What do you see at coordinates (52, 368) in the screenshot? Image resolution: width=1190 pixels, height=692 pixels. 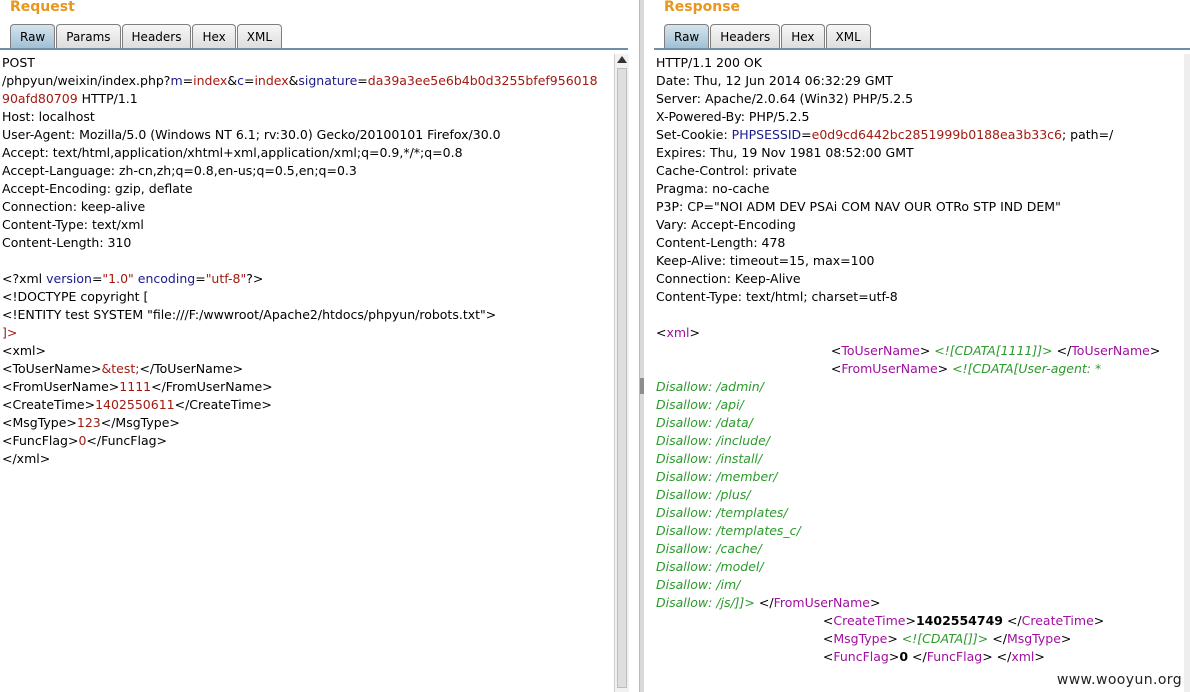 I see `request-text-segment: <ToUserName>` at bounding box center [52, 368].